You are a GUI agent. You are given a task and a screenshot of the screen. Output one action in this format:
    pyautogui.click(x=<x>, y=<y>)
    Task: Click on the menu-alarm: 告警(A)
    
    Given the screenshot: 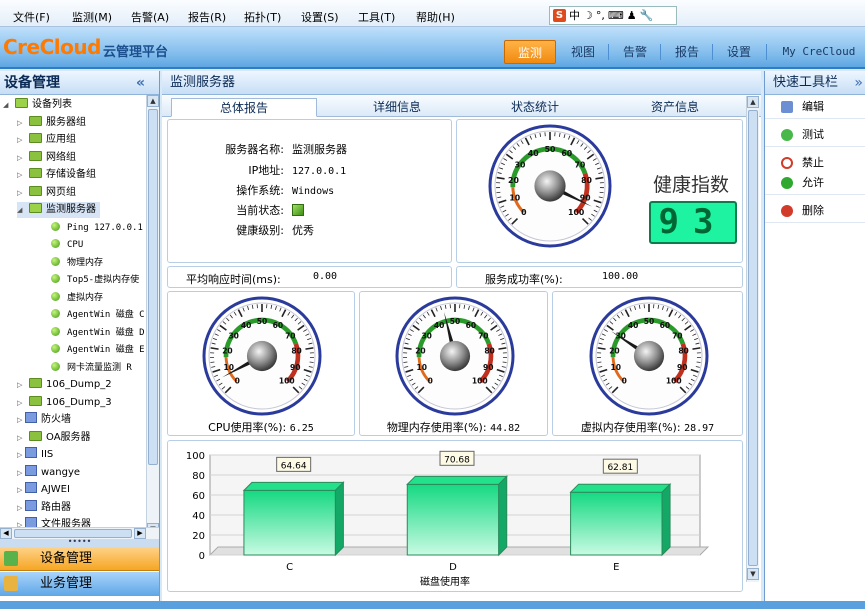 What is the action you would take?
    pyautogui.click(x=150, y=17)
    